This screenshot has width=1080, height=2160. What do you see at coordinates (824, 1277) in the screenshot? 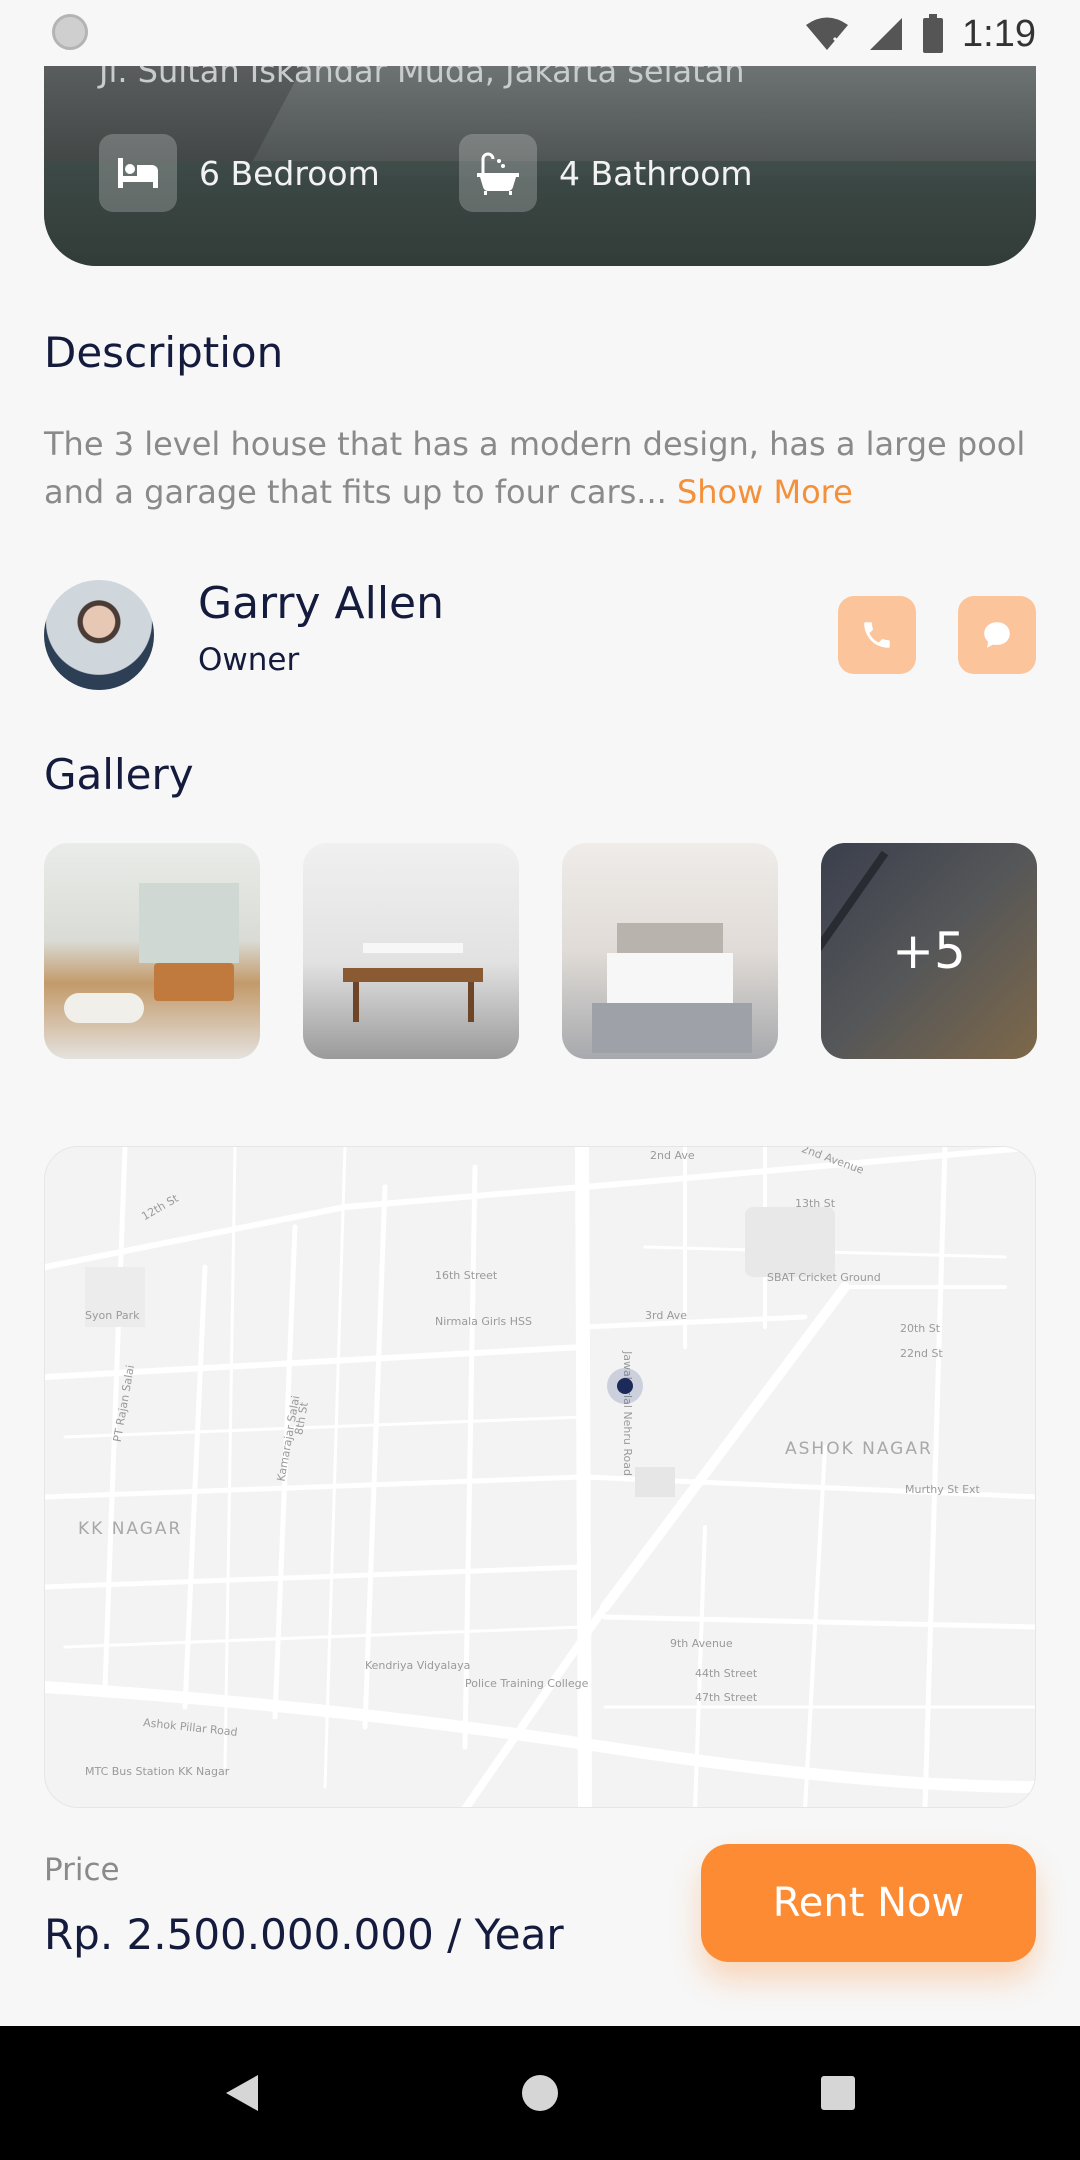
I see `map-label: SBAT Cricket Ground` at bounding box center [824, 1277].